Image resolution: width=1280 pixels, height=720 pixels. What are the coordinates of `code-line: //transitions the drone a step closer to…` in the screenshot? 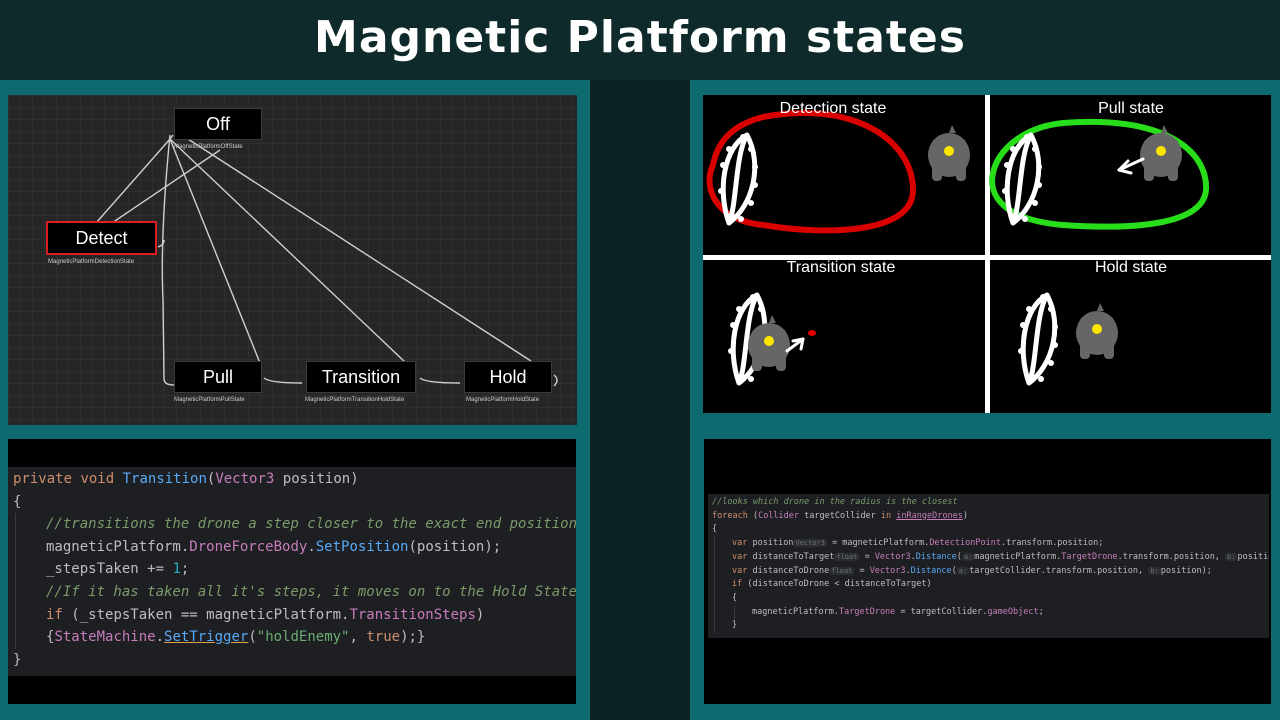 It's located at (292, 524).